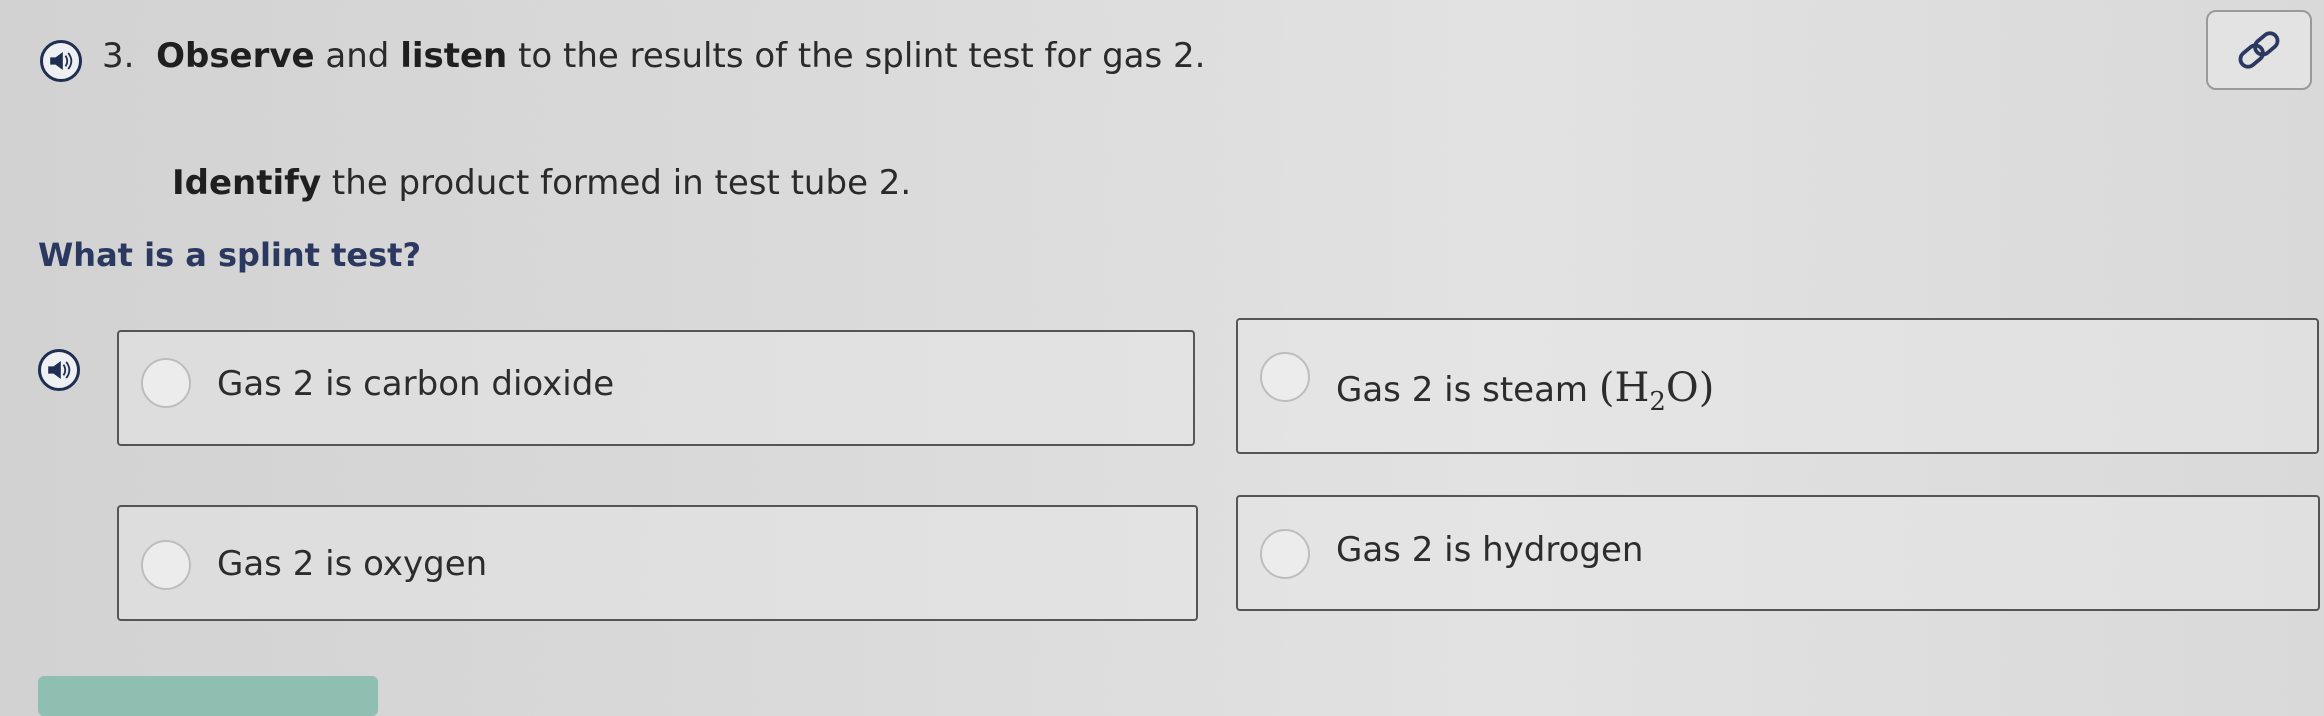 This screenshot has height=716, width=2324. Describe the element at coordinates (454, 56) in the screenshot. I see `listen-word: listen` at that location.